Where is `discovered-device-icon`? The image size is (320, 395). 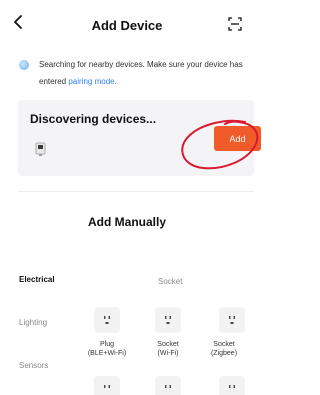
discovered-device-icon is located at coordinates (40, 149).